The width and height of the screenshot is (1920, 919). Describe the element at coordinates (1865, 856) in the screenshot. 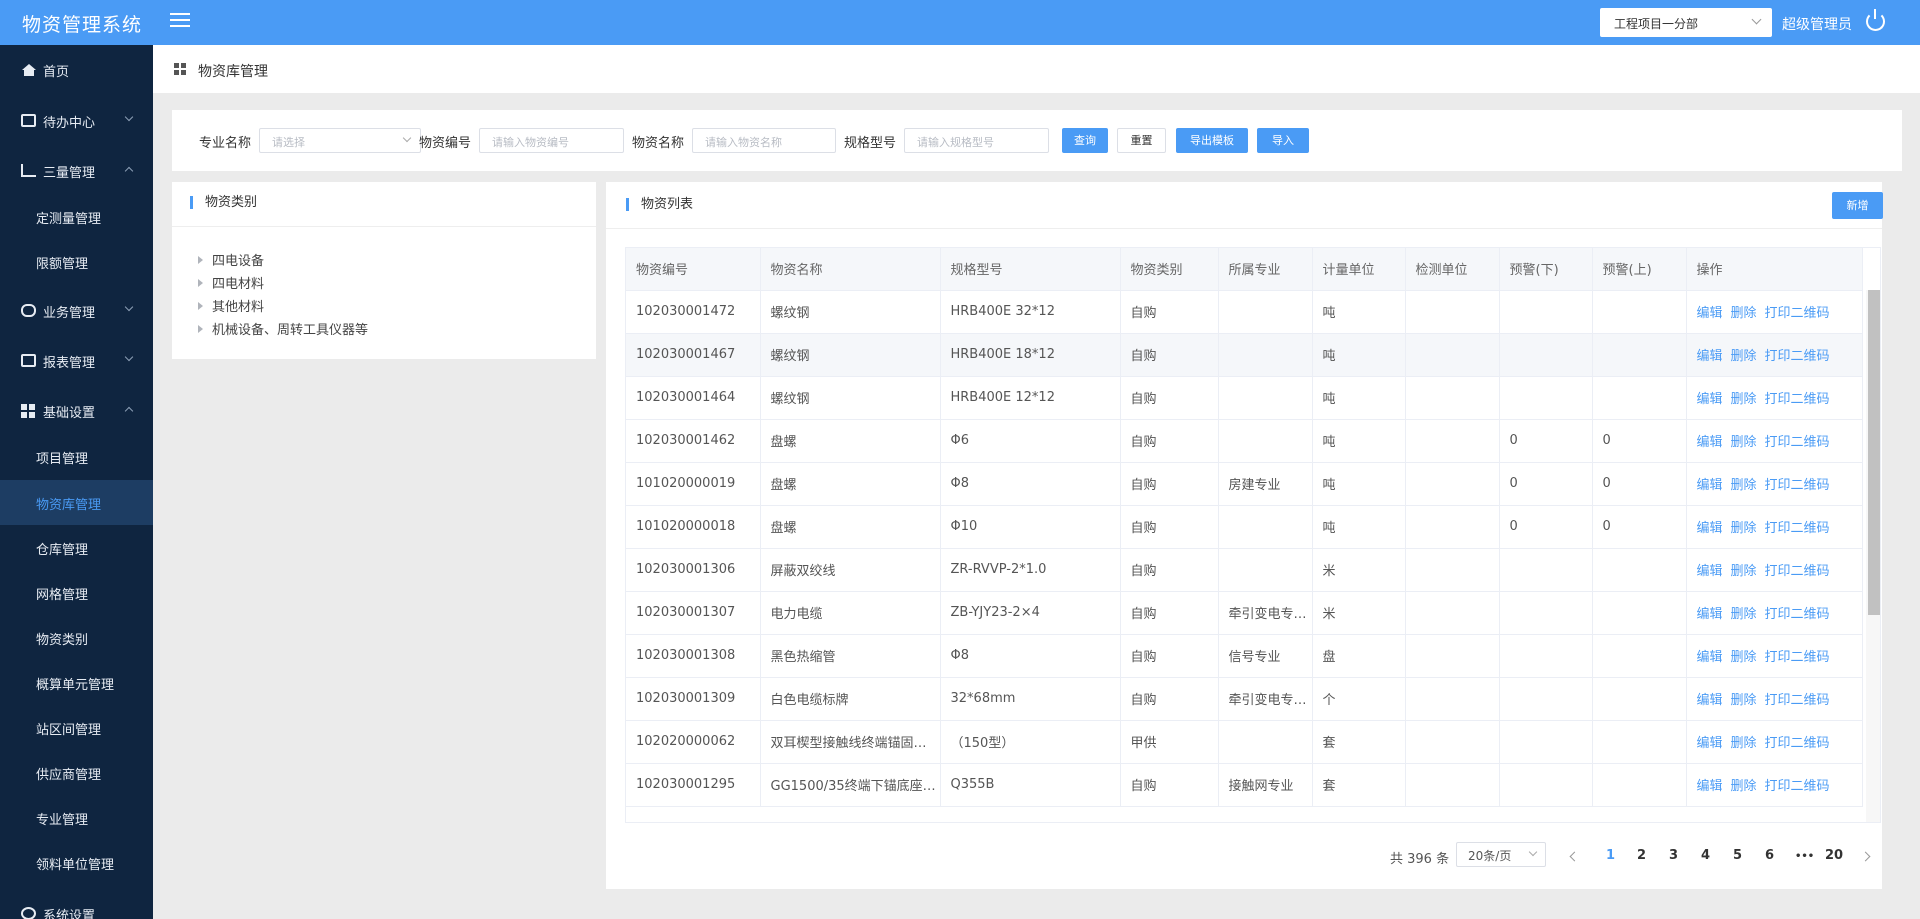

I see `next-page-icon` at that location.